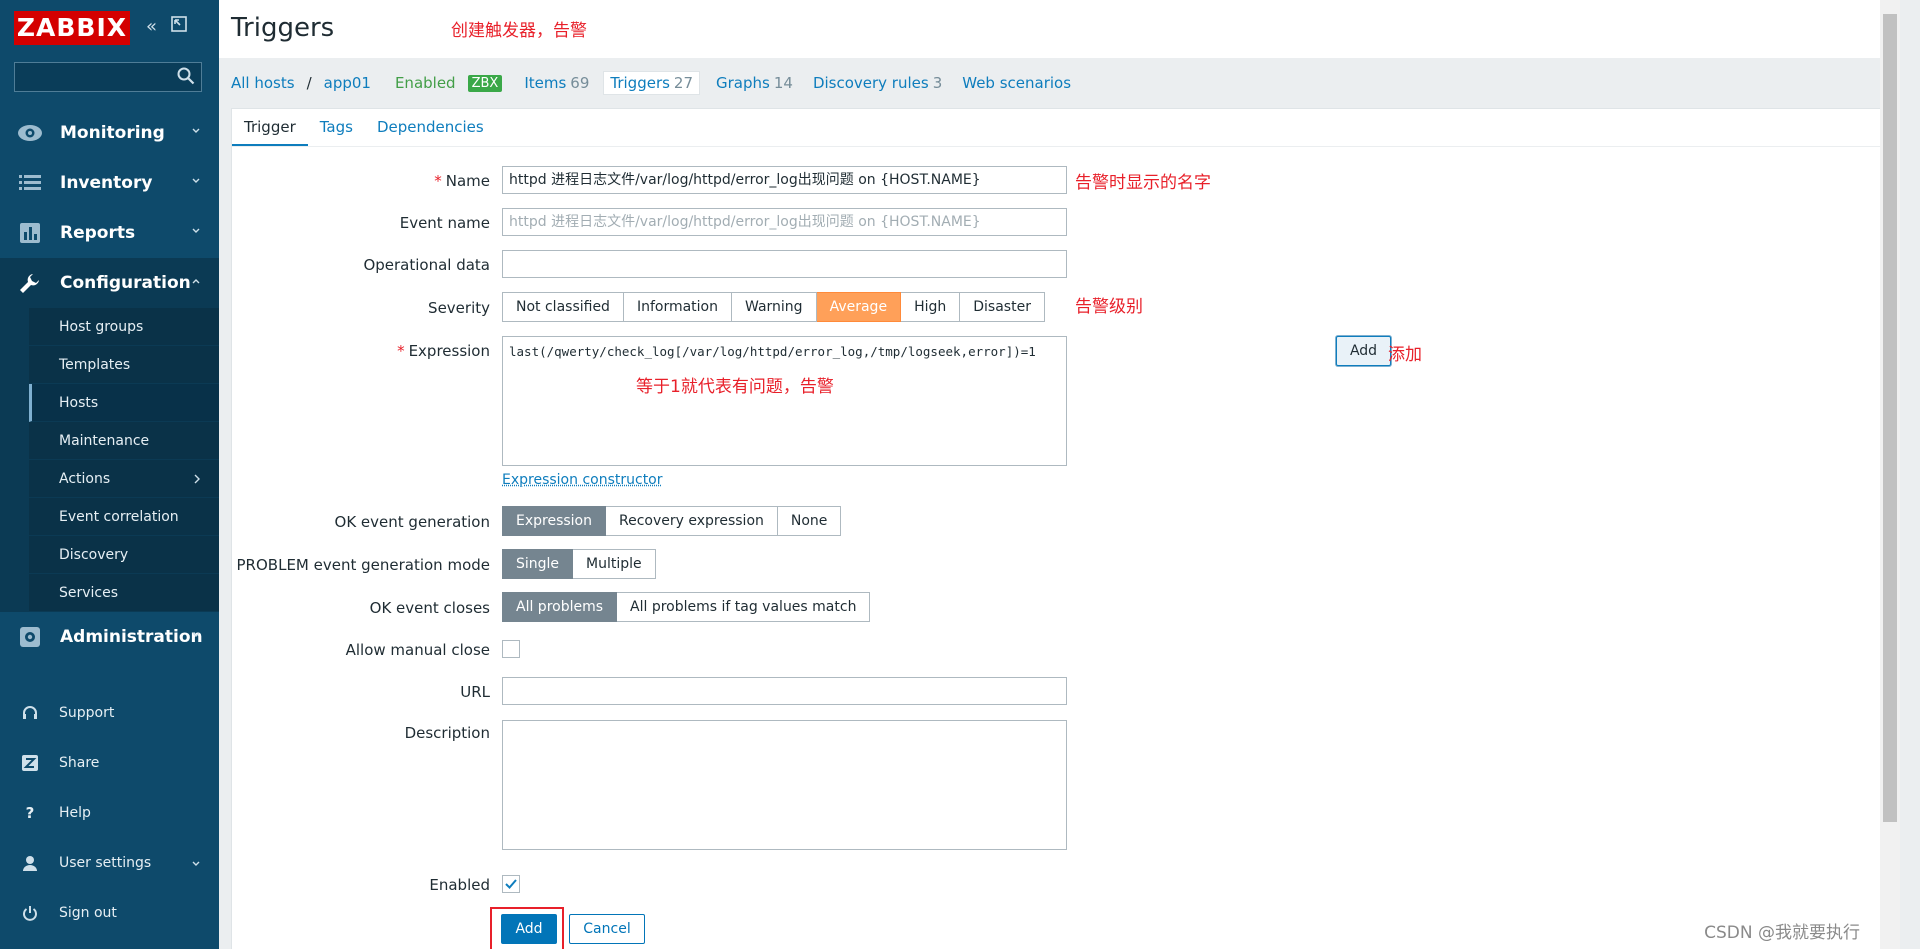  I want to click on opdata-input, so click(784, 264).